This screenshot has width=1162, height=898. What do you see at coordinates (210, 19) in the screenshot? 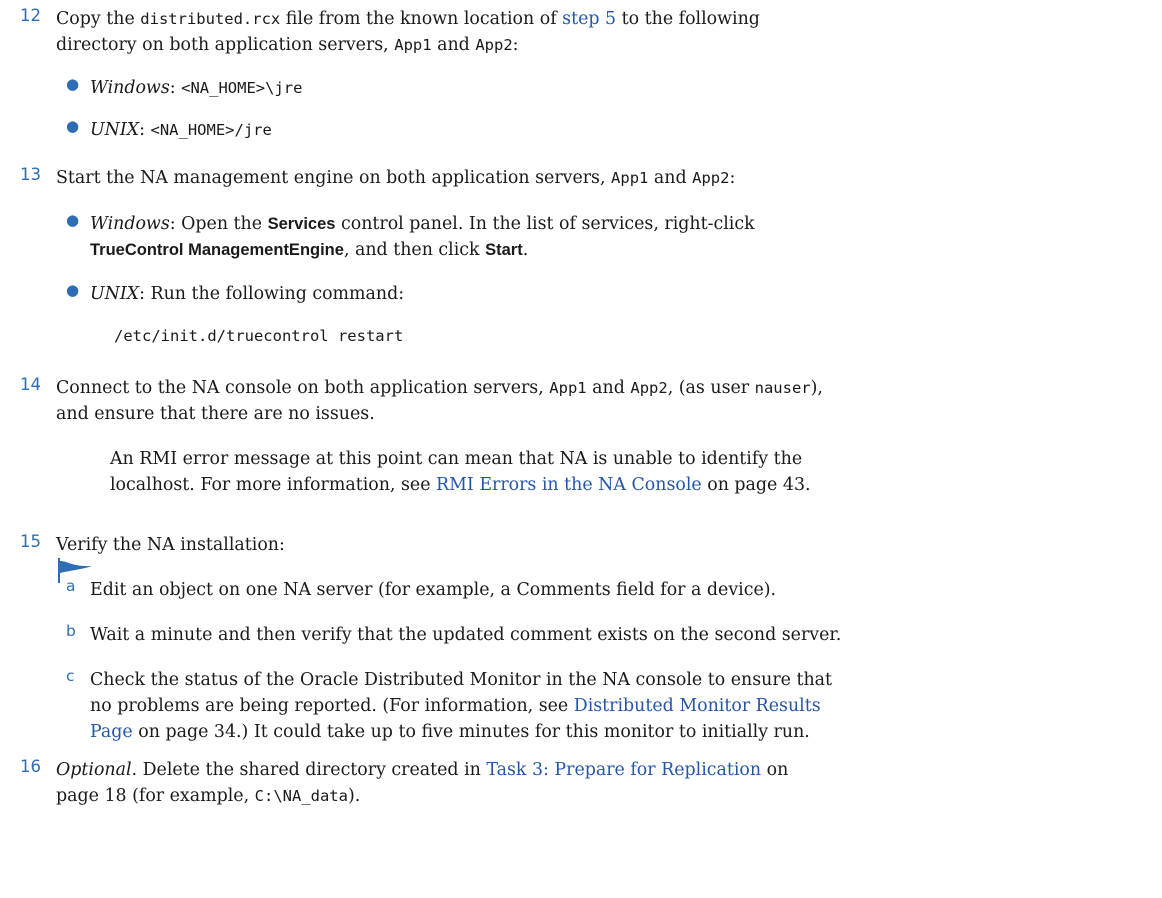
I see `file-name: distributed.rcx` at bounding box center [210, 19].